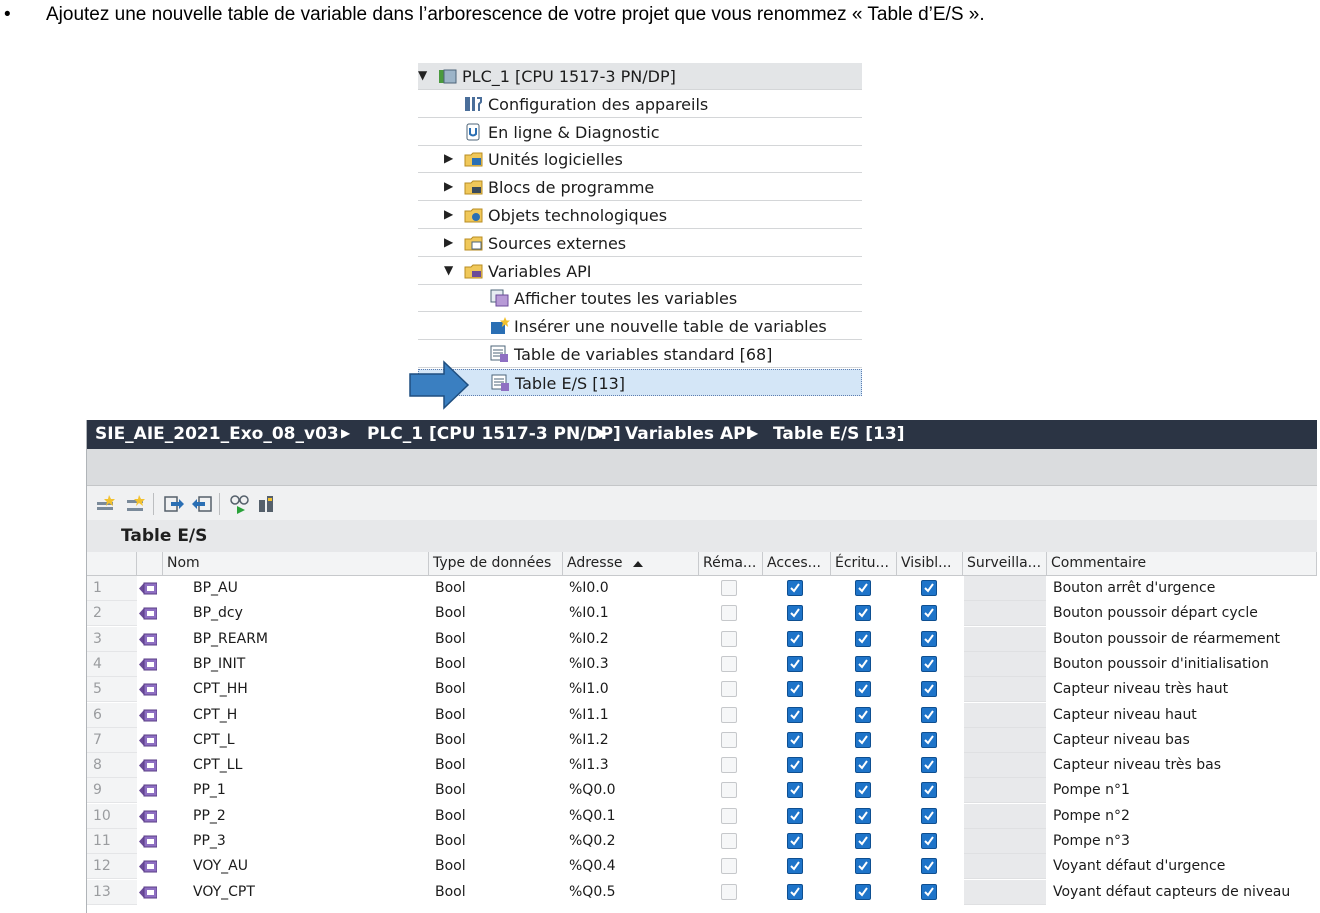 This screenshot has height=913, width=1320. What do you see at coordinates (268, 504) in the screenshot?
I see `keep-actual-values-icon` at bounding box center [268, 504].